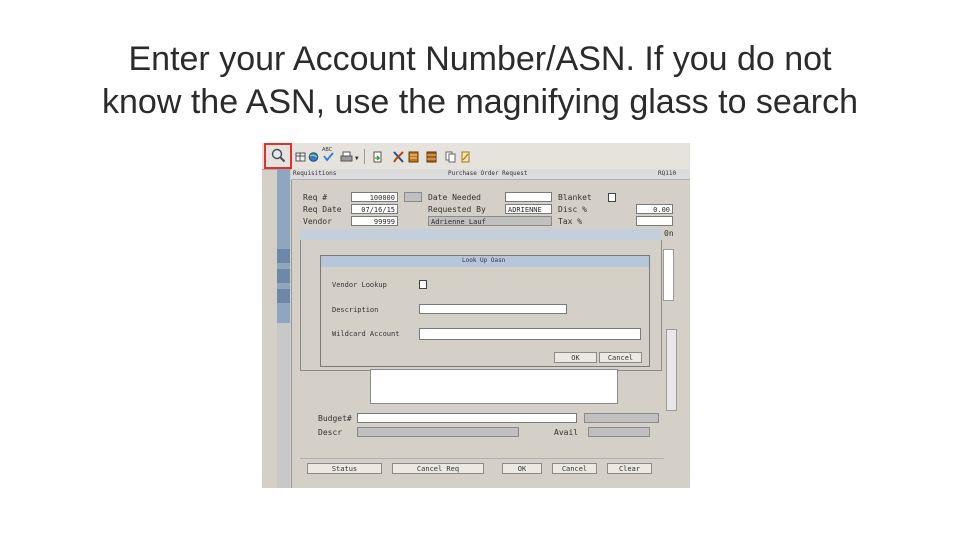  I want to click on toolbar-divider, so click(364, 156).